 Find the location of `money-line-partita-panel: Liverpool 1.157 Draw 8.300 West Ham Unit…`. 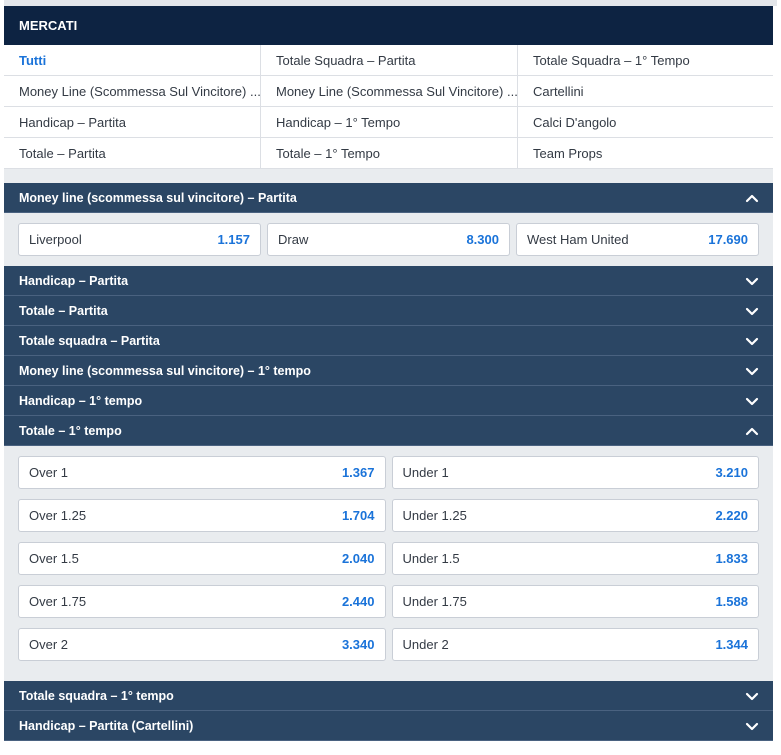

money-line-partita-panel: Liverpool 1.157 Draw 8.300 West Ham Unit… is located at coordinates (388, 239).